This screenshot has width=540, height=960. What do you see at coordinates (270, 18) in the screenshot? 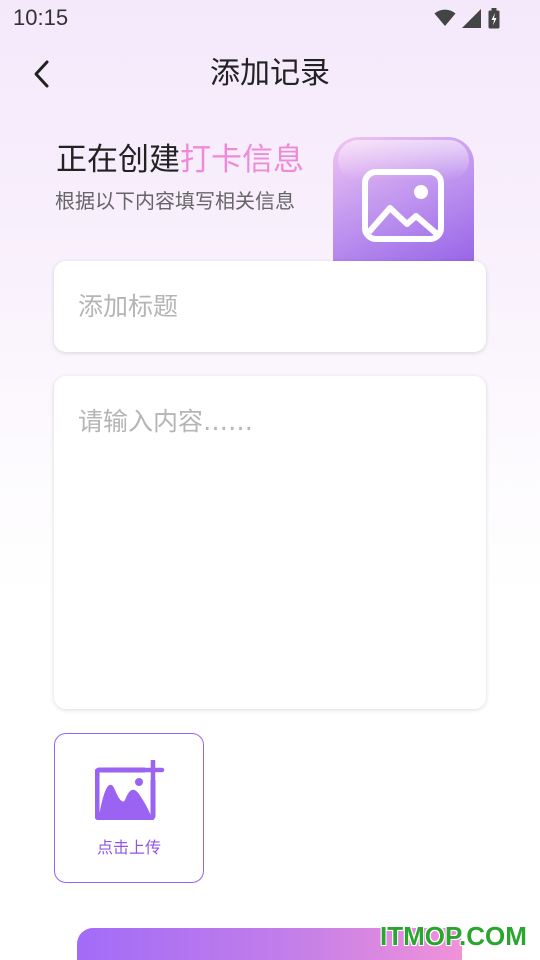
I see `status-bar: 10:15` at bounding box center [270, 18].